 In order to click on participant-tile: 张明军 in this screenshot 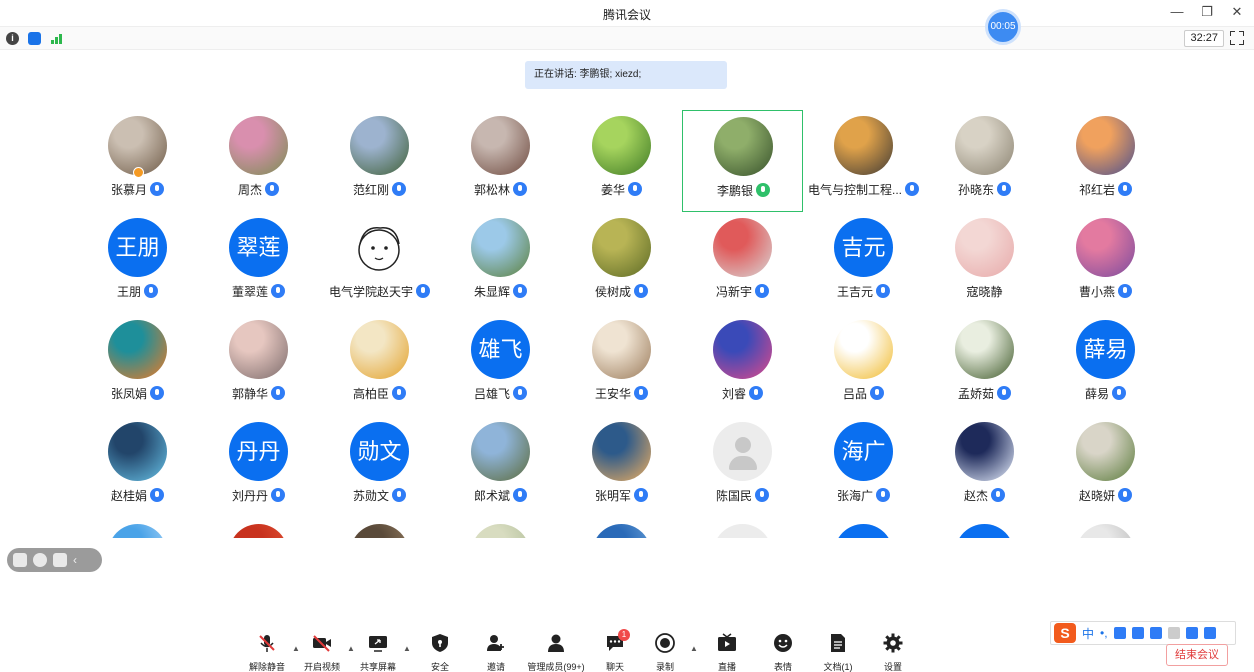, I will do `click(621, 467)`.